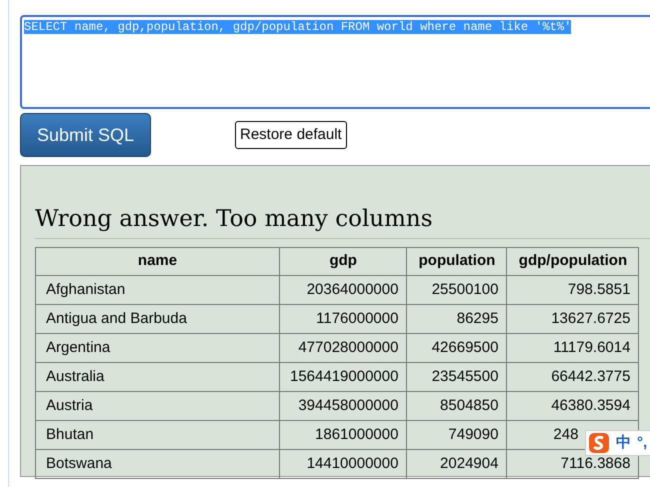  Describe the element at coordinates (343, 319) in the screenshot. I see `table-cell: 1176000000` at that location.